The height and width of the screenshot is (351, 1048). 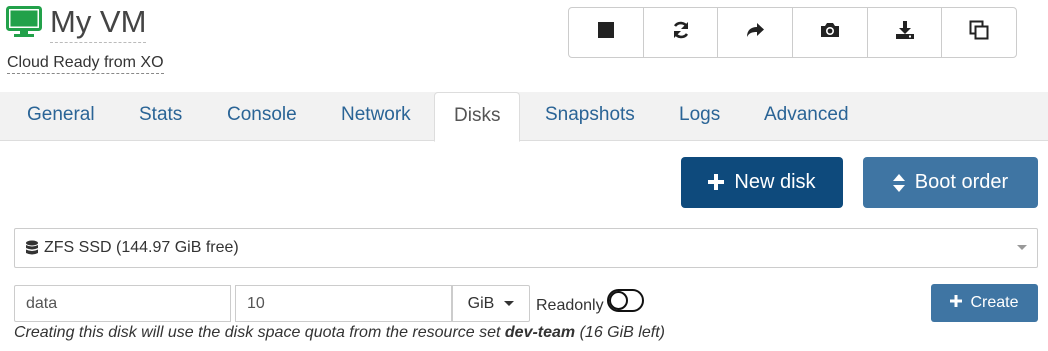 I want to click on vm-running-icon, so click(x=24, y=22).